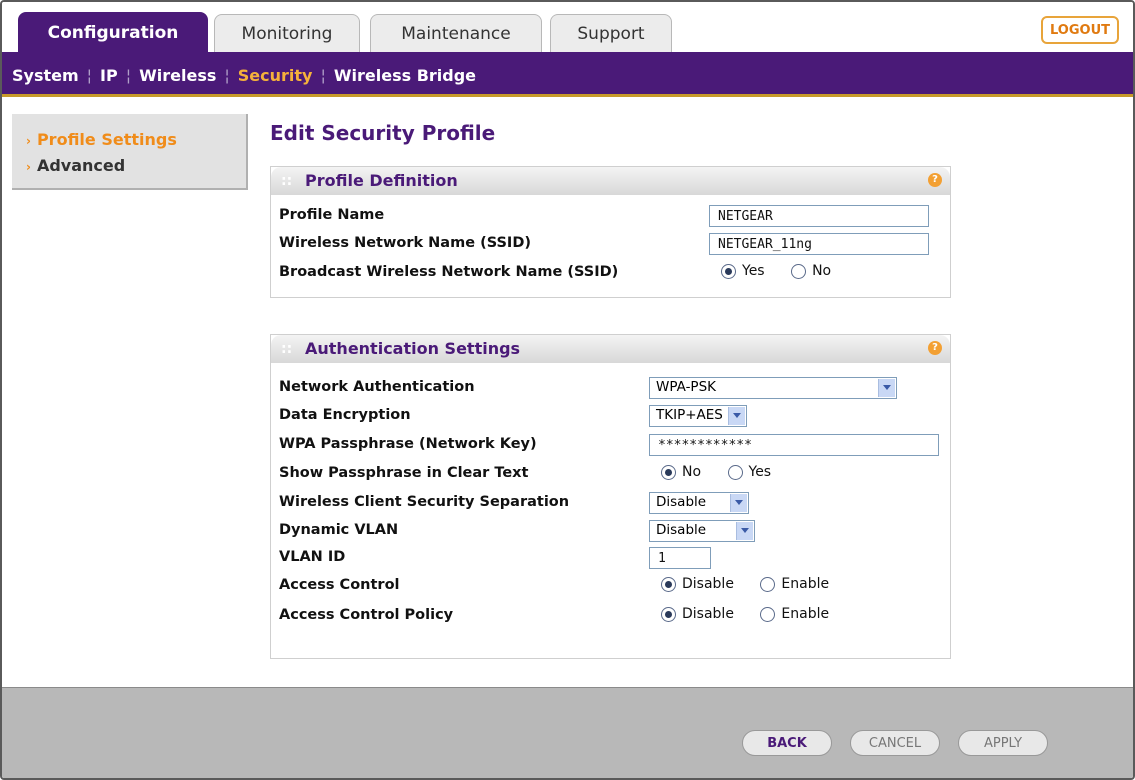  Describe the element at coordinates (611, 33) in the screenshot. I see `tab-support: Support` at that location.